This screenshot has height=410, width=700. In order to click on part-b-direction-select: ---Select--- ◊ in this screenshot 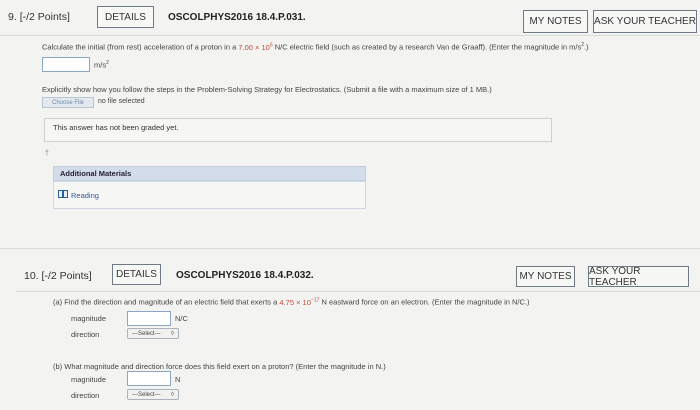, I will do `click(153, 394)`.